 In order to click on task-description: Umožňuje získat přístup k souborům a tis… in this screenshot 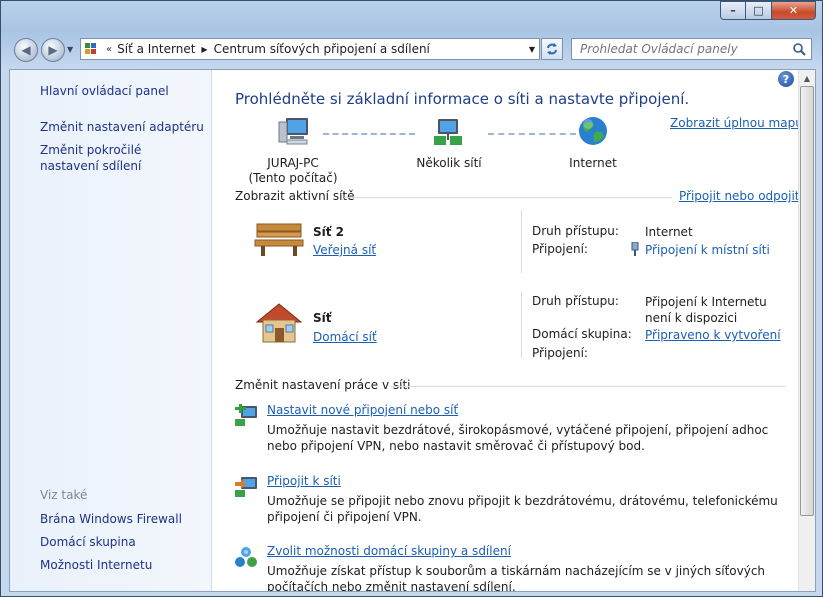, I will do `click(516, 578)`.